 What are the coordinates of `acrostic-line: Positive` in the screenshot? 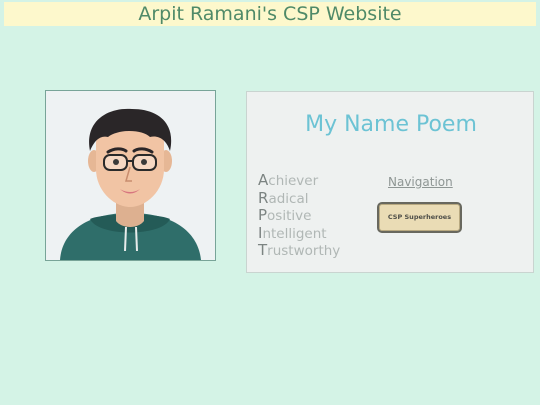 It's located at (299, 215).